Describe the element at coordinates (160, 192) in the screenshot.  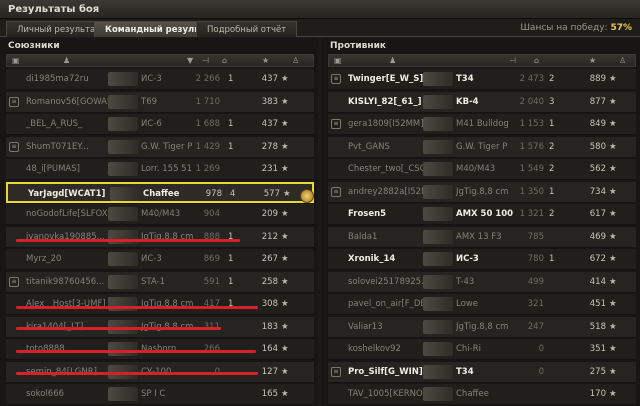
I see `player-row: YarJagd[WCAT1] Chaffee 978 4 577 ★` at that location.